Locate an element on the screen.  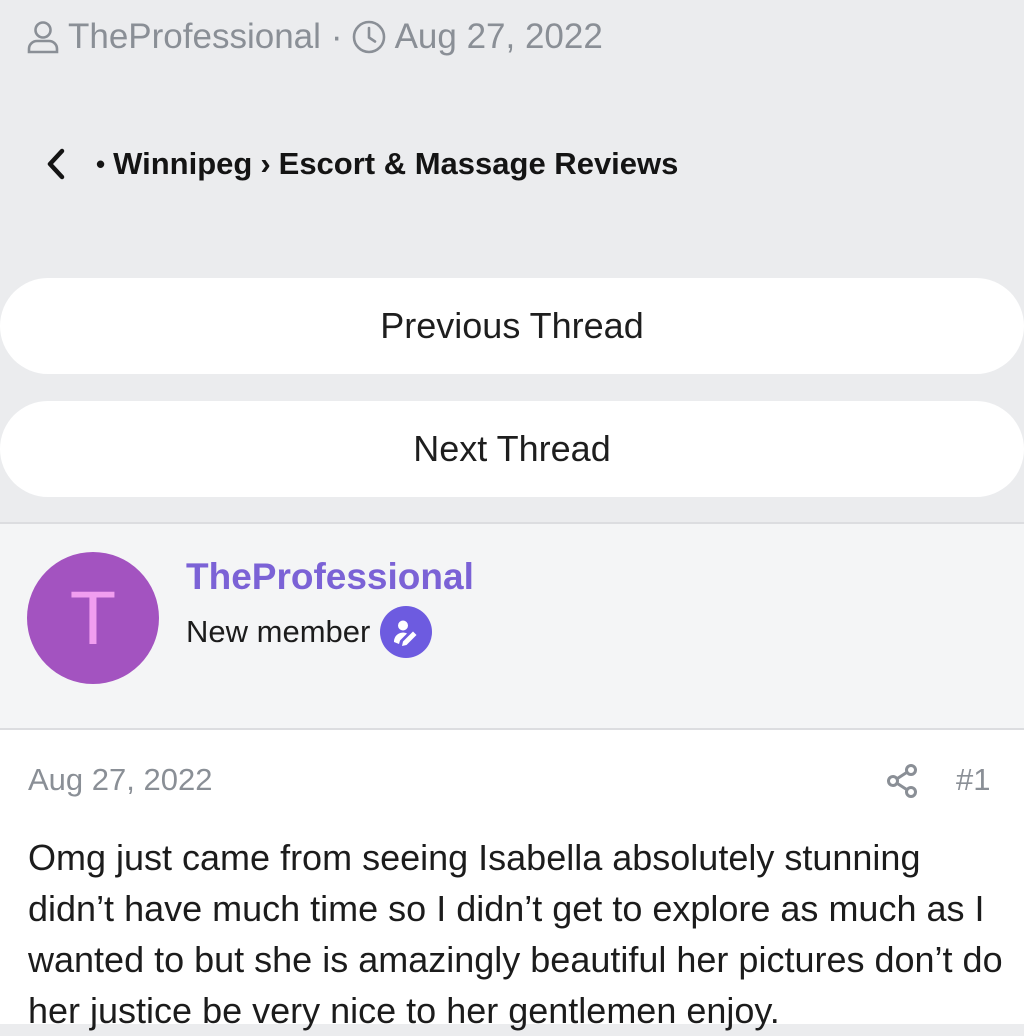
share-icon is located at coordinates (903, 781).